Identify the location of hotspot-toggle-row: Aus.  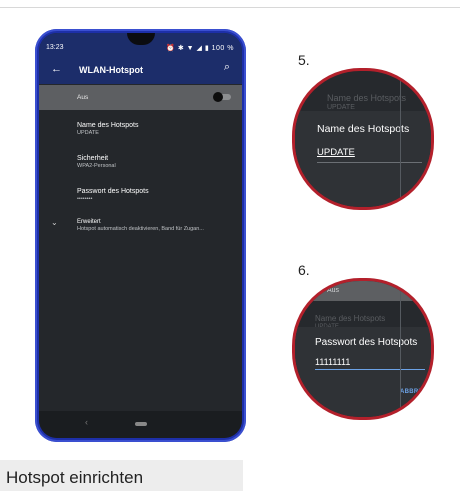
(140, 97).